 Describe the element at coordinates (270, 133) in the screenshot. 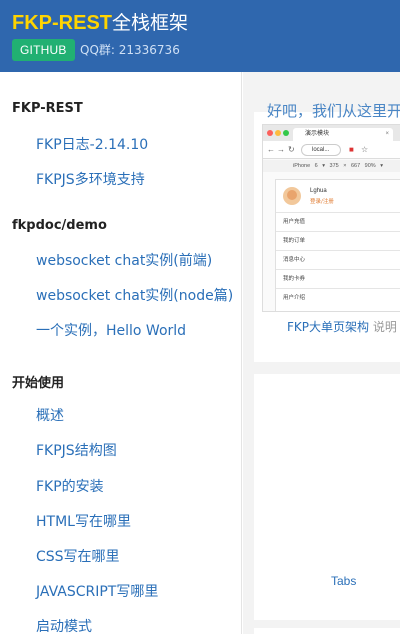

I see `close-dot-icon` at that location.